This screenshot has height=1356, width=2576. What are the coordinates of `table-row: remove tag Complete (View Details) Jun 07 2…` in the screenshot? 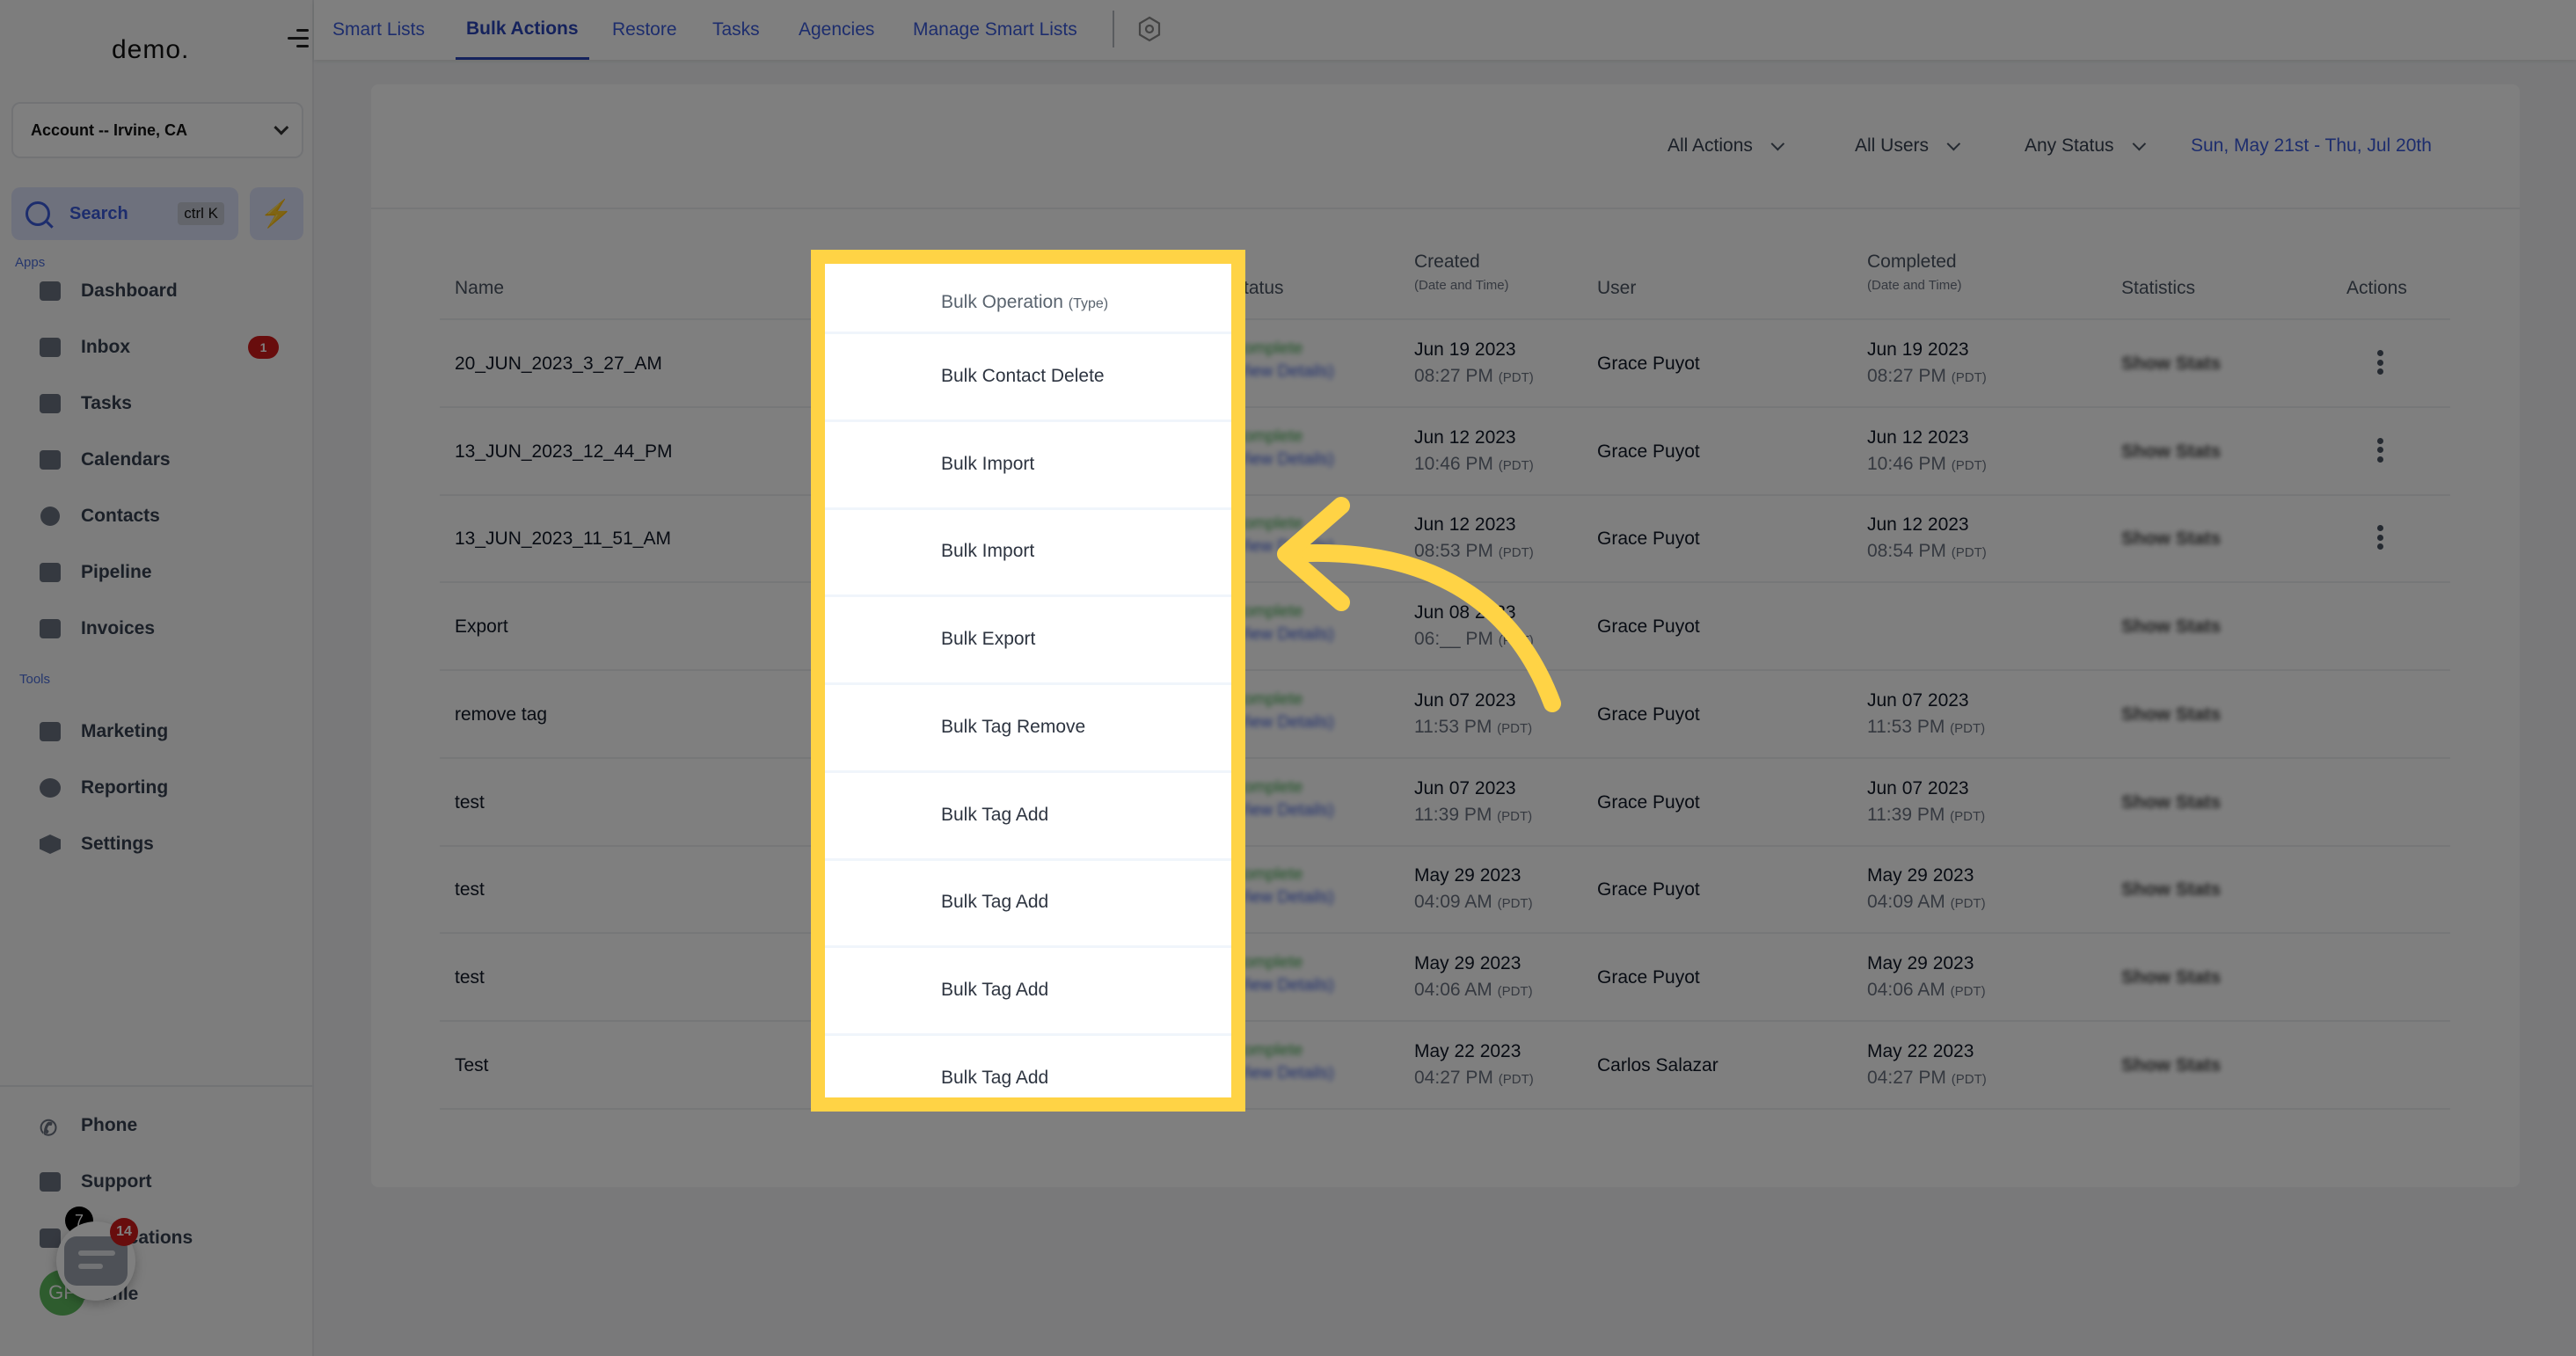 It's located at (1445, 715).